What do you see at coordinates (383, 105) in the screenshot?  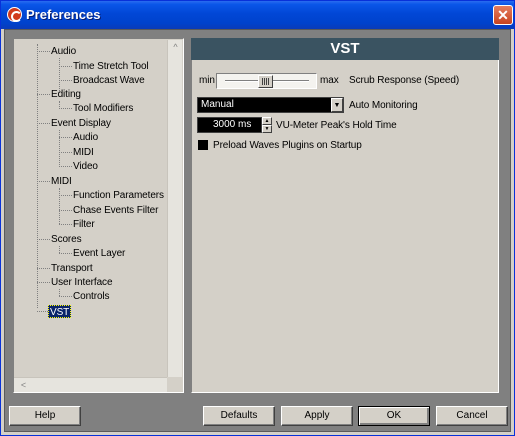 I see `auto-monitoring-label: Auto Monitoring` at bounding box center [383, 105].